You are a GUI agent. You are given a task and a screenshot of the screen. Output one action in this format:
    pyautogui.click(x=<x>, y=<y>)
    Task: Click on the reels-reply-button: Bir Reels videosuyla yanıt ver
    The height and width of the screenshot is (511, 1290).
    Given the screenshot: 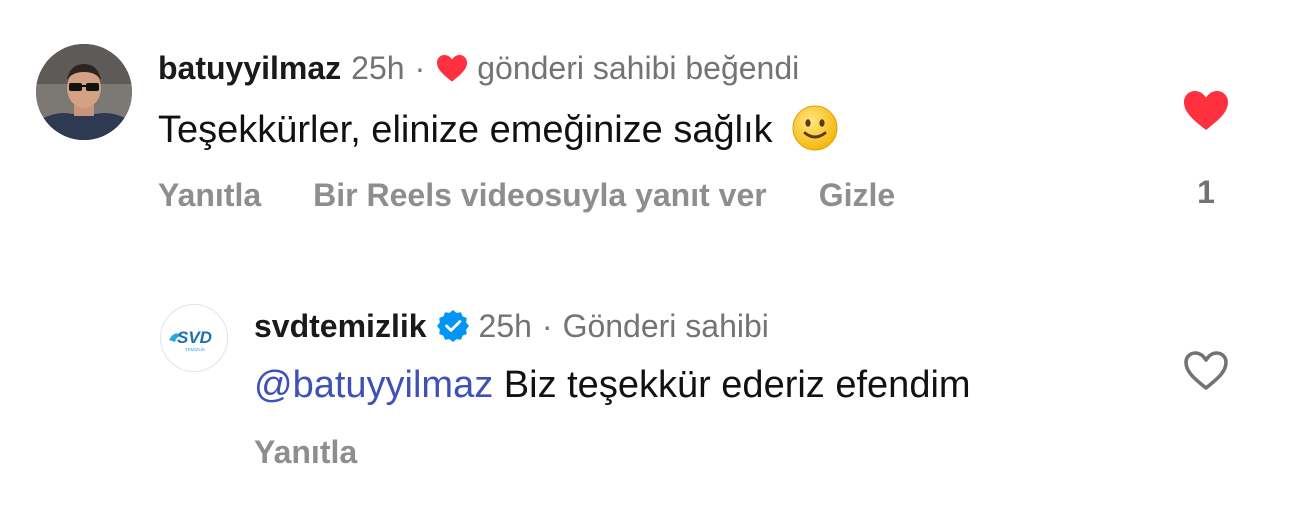 What is the action you would take?
    pyautogui.click(x=540, y=195)
    